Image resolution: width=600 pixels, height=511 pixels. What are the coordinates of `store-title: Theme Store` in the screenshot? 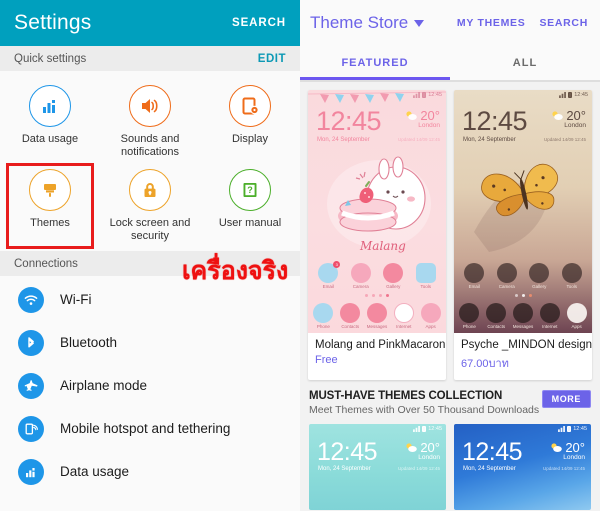 It's located at (359, 22).